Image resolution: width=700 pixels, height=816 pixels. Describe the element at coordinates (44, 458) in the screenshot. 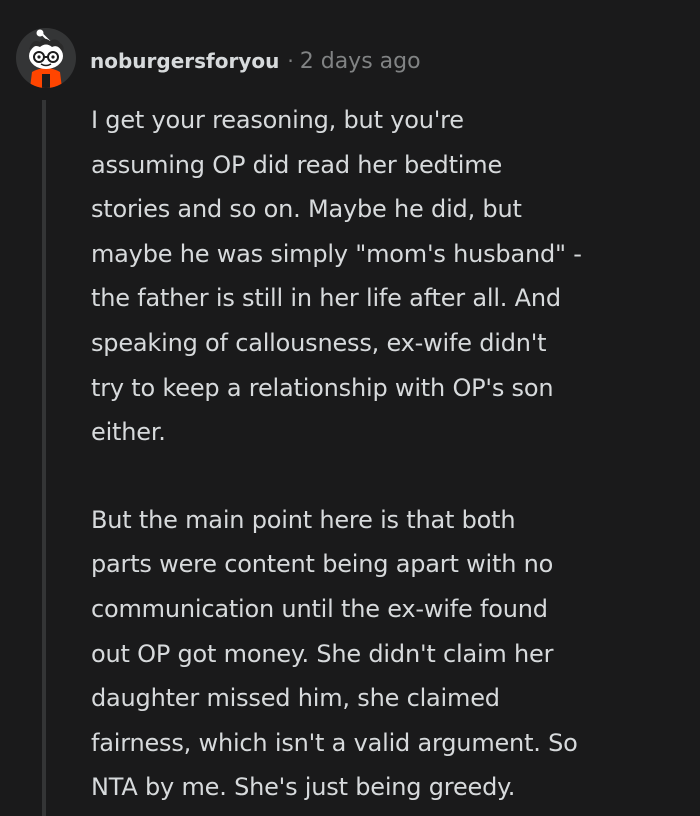

I see `thread-collapse-line` at that location.